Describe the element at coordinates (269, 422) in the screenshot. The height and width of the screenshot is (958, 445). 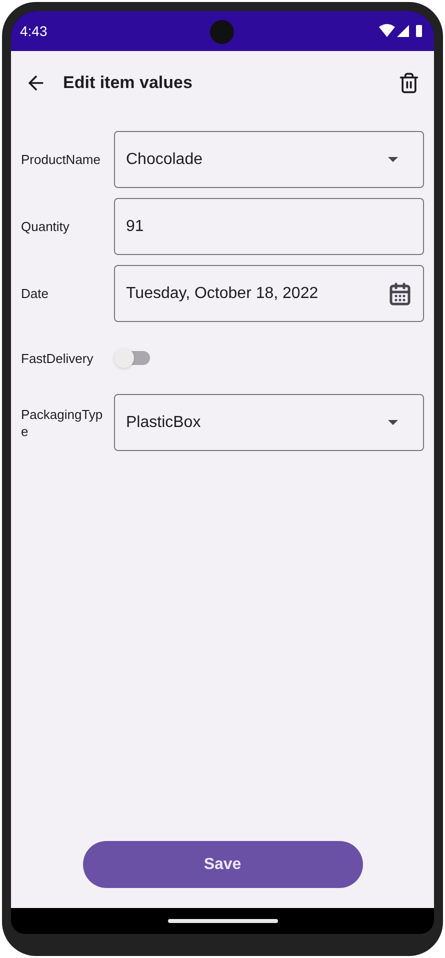
I see `dropdown-field: PlasticBox` at that location.